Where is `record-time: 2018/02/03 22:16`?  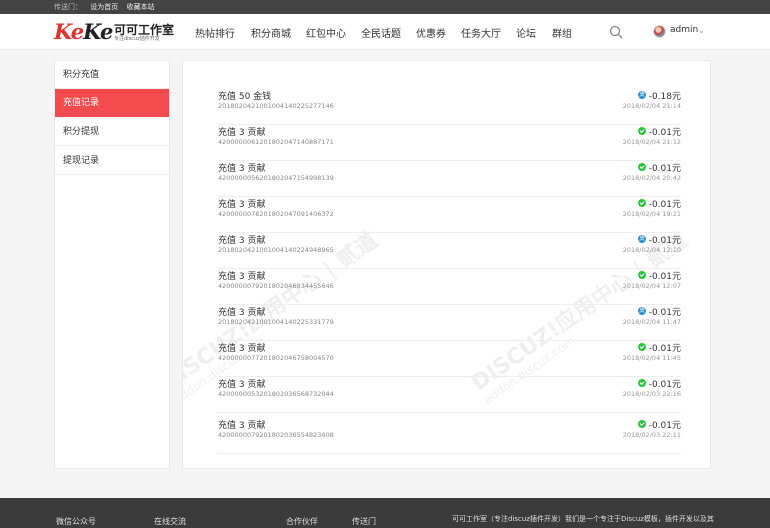
record-time: 2018/02/03 22:16 is located at coordinates (651, 394).